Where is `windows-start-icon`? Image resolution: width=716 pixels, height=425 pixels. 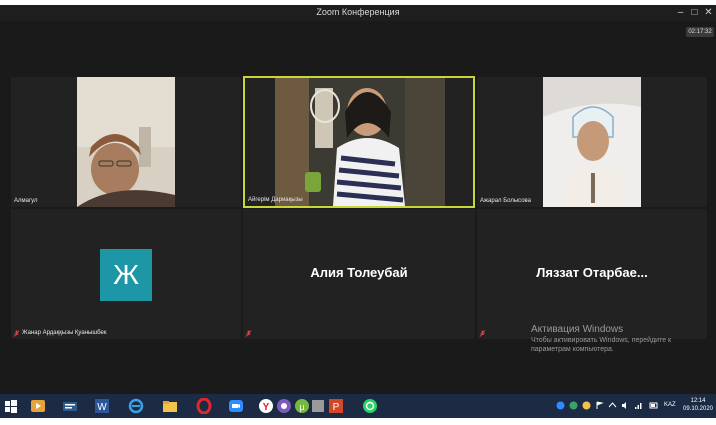 windows-start-icon is located at coordinates (11, 406).